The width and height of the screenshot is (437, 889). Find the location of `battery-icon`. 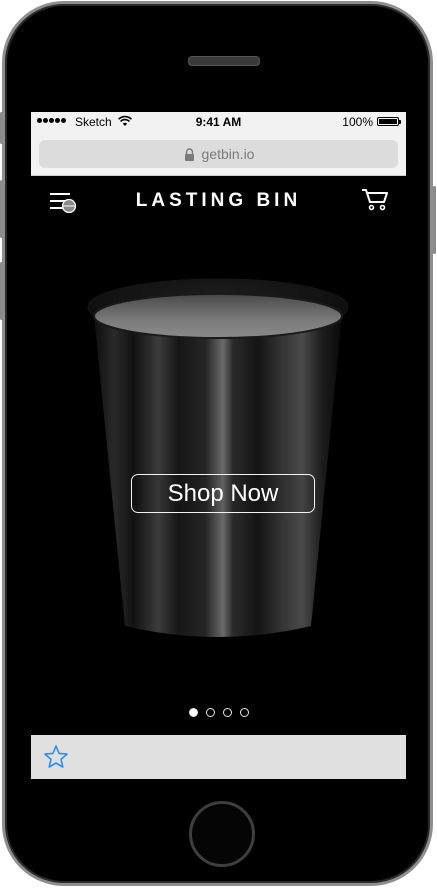

battery-icon is located at coordinates (389, 121).